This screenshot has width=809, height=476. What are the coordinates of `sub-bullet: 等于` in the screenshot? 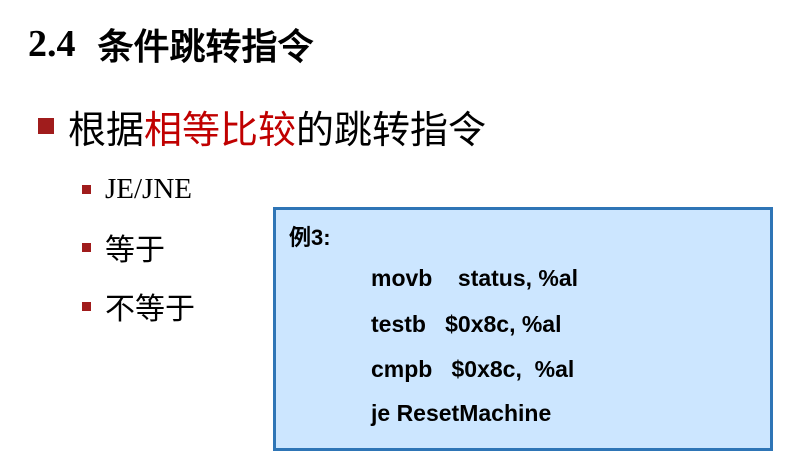 It's located at (123, 247).